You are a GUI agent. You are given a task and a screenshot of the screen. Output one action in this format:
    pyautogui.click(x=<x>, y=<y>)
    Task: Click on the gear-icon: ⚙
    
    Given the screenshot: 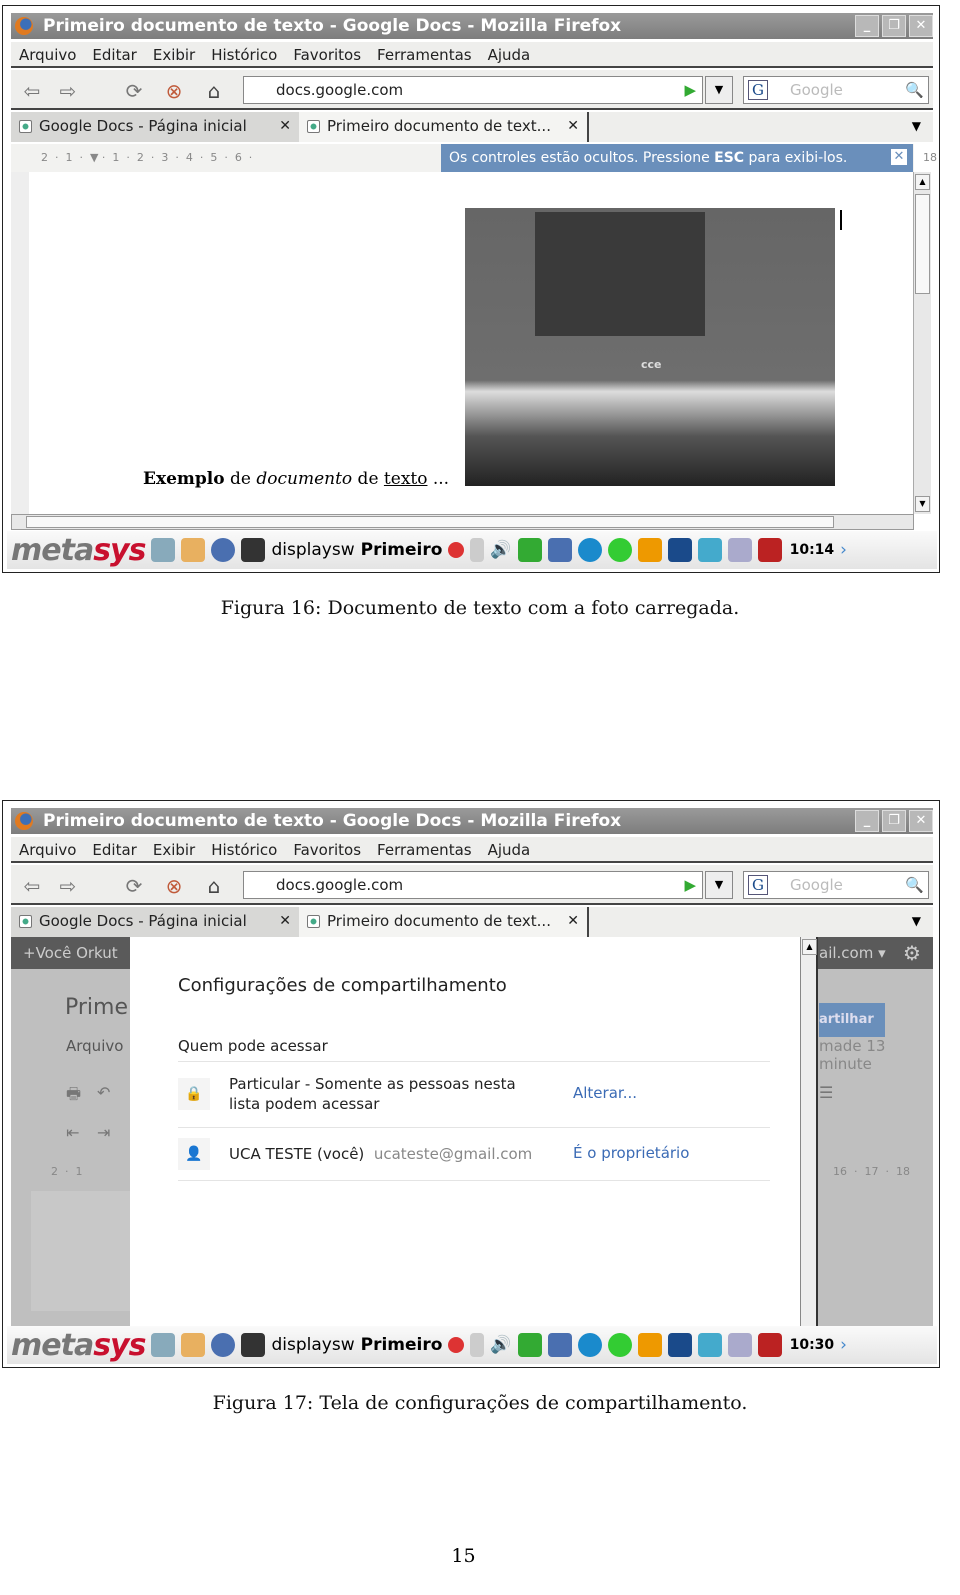 What is the action you would take?
    pyautogui.click(x=912, y=953)
    